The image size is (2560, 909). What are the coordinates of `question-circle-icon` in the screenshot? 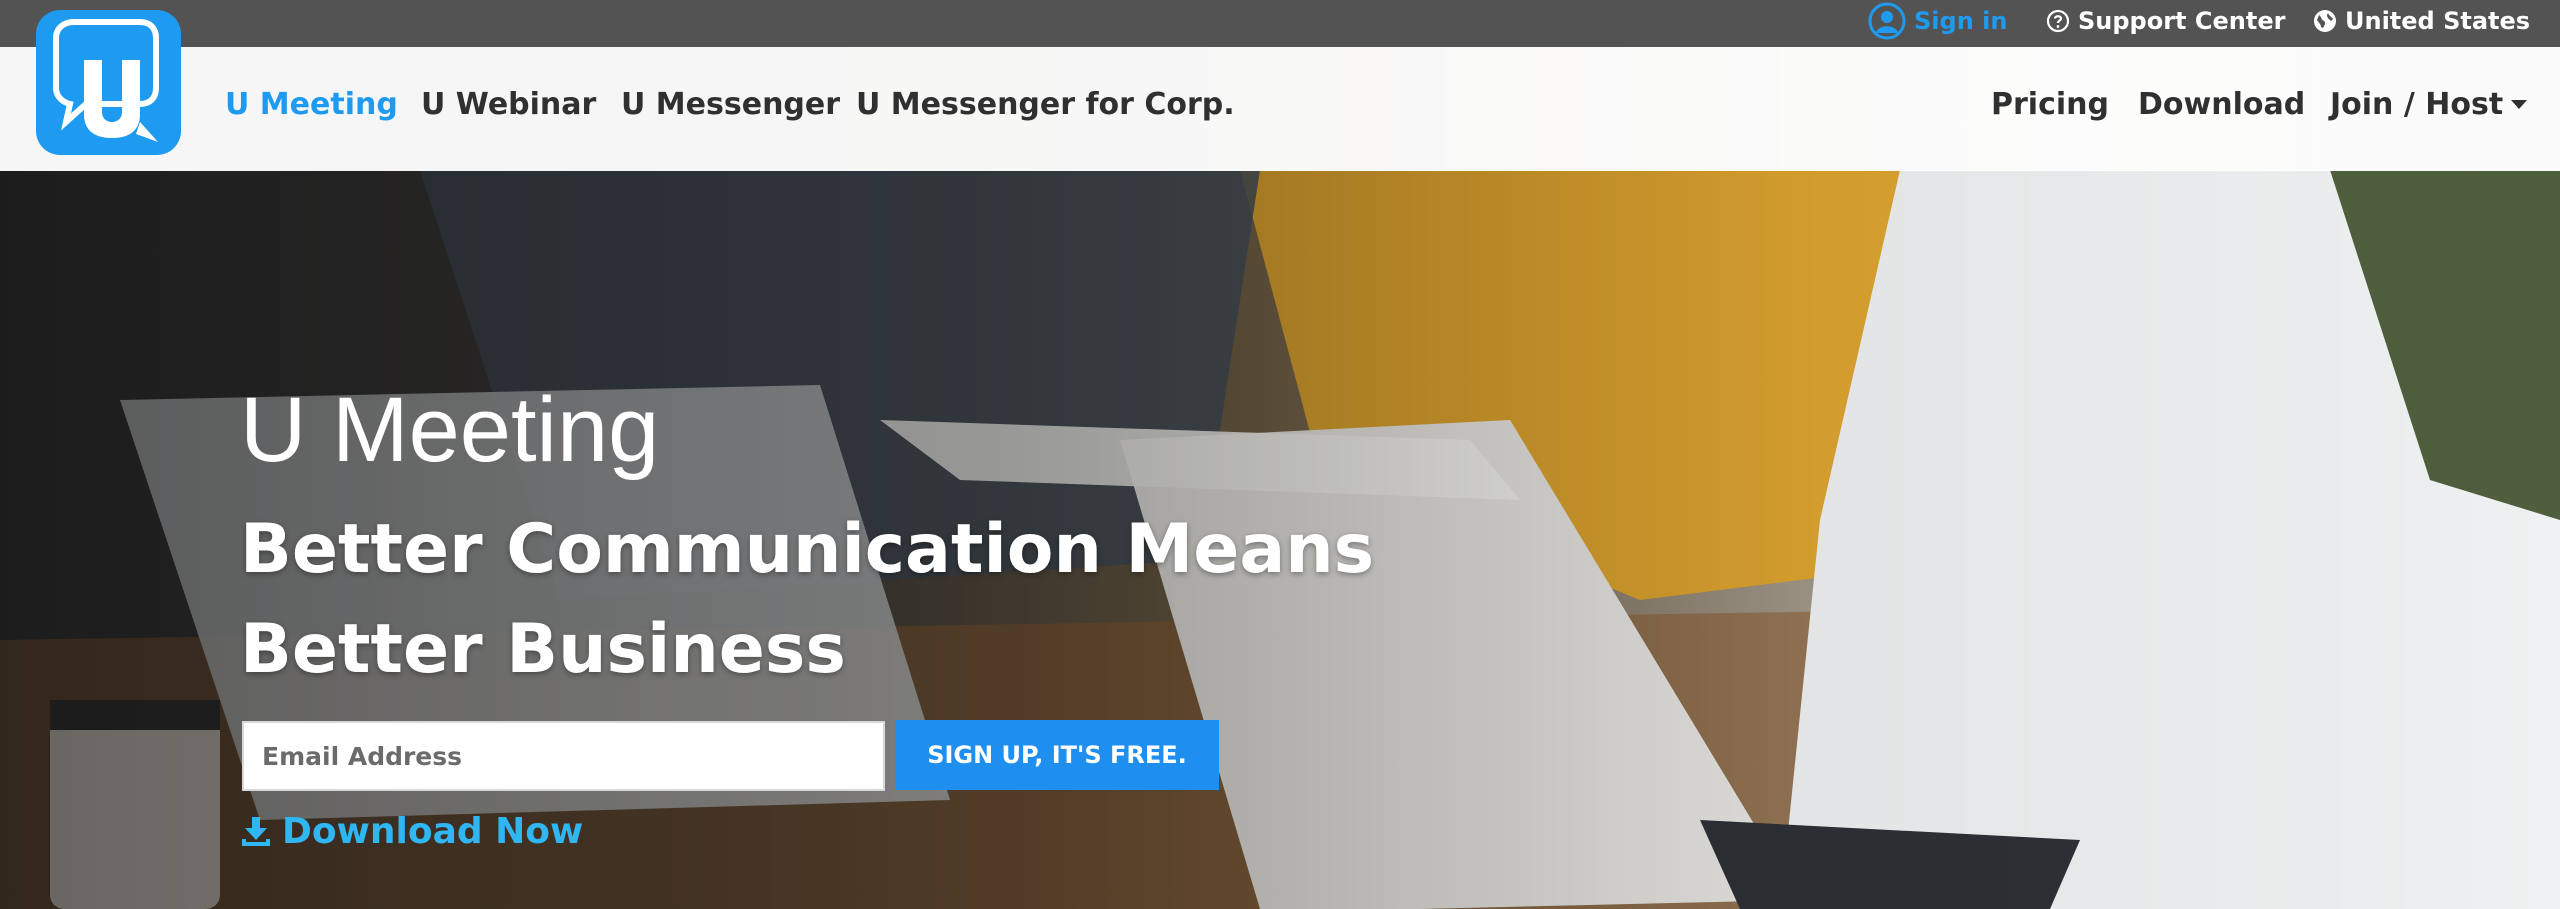 It's located at (2058, 21).